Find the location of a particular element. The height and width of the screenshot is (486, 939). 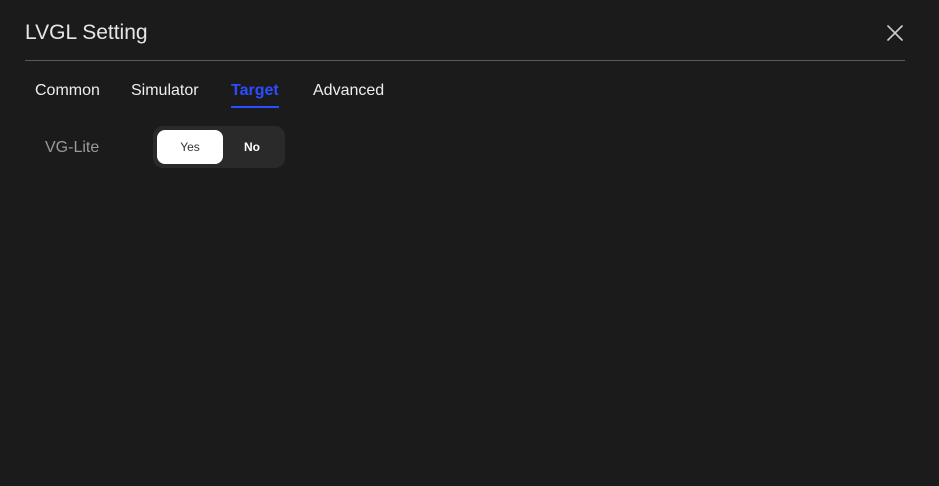

tab-advanced: Advanced is located at coordinates (348, 91).